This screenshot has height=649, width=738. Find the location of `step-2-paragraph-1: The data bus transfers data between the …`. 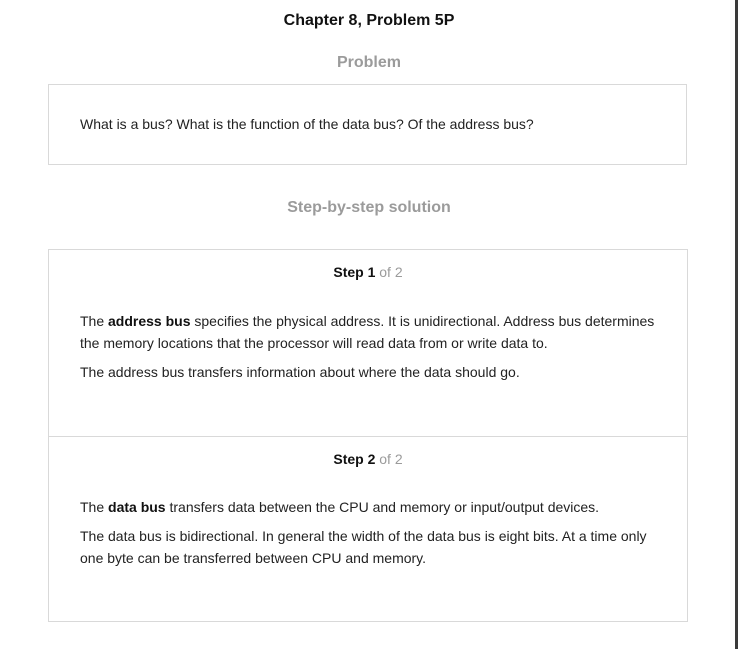

step-2-paragraph-1: The data bus transfers data between the … is located at coordinates (375, 507).